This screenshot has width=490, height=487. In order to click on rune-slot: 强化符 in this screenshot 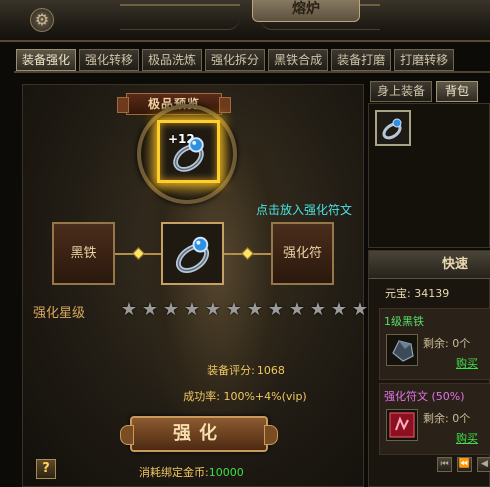, I will do `click(302, 253)`.